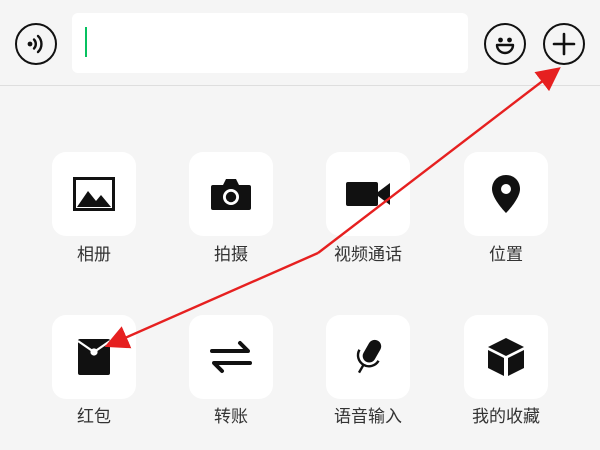 The image size is (600, 450). What do you see at coordinates (506, 255) in the screenshot?
I see `panel-item-label: 位置` at bounding box center [506, 255].